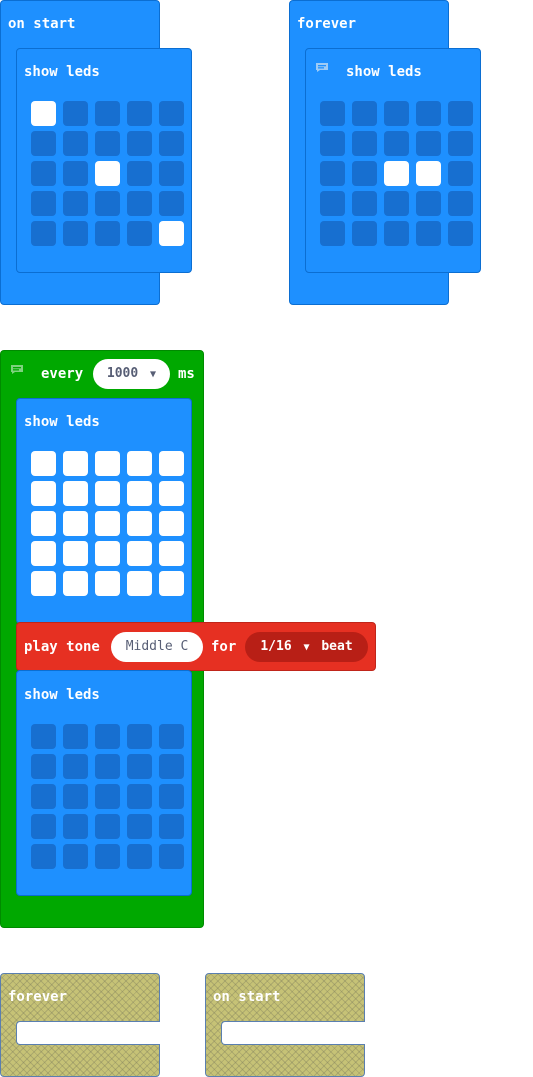 This screenshot has width=533, height=1077. Describe the element at coordinates (157, 647) in the screenshot. I see `note-input: Middle C` at that location.